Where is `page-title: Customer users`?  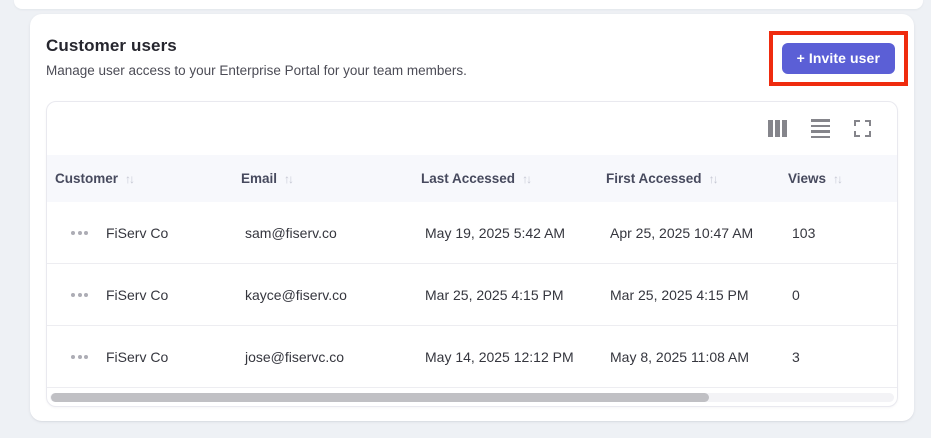 page-title: Customer users is located at coordinates (111, 45).